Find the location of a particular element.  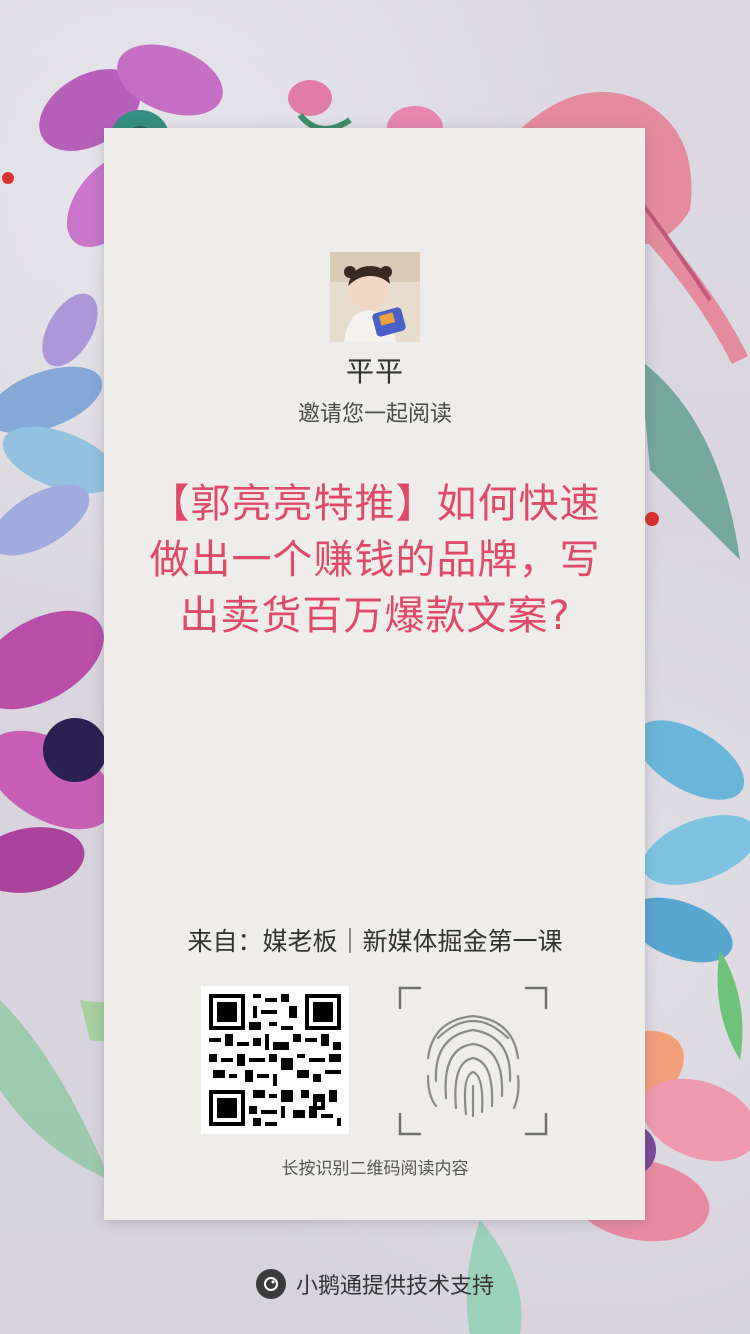

footer-text: 小鹅通提供技术支持 is located at coordinates (394, 1286).